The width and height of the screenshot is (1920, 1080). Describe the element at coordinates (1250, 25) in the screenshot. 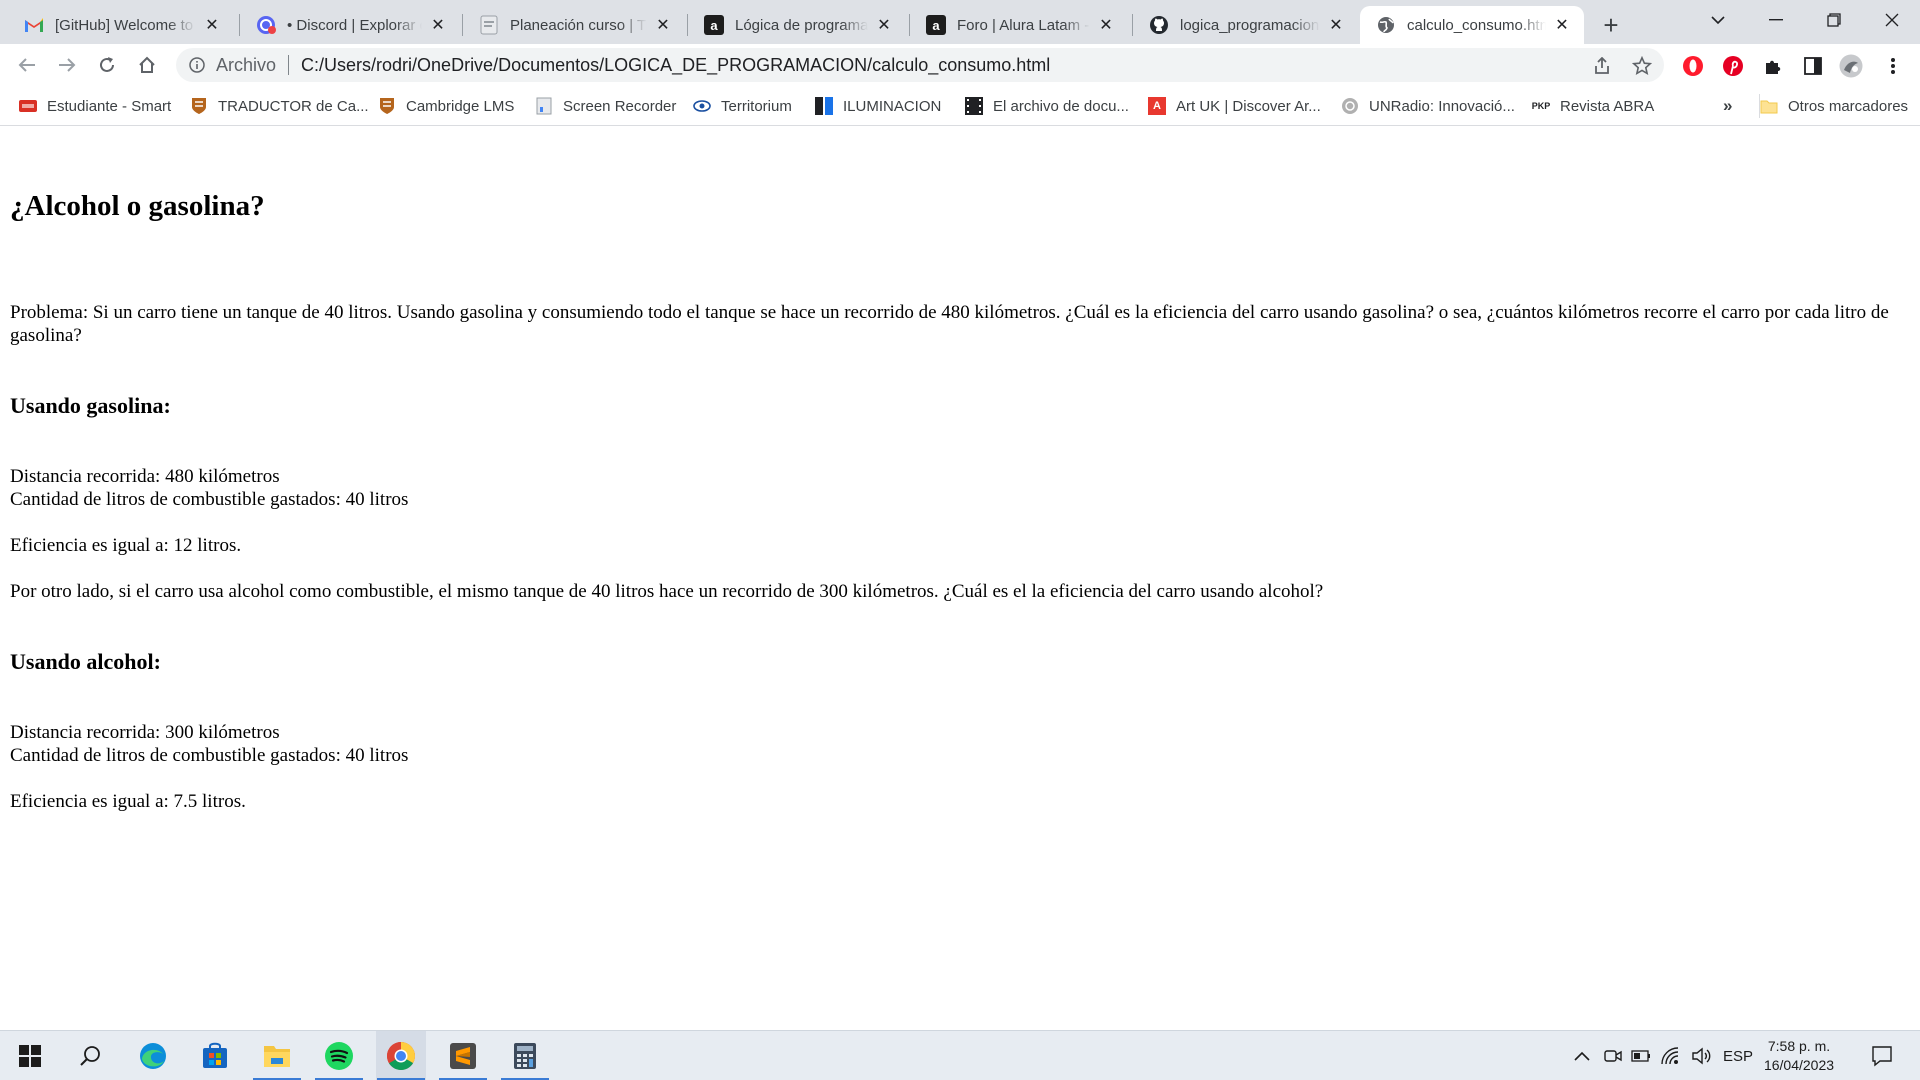

I see `tab-title: logica_programacion` at that location.